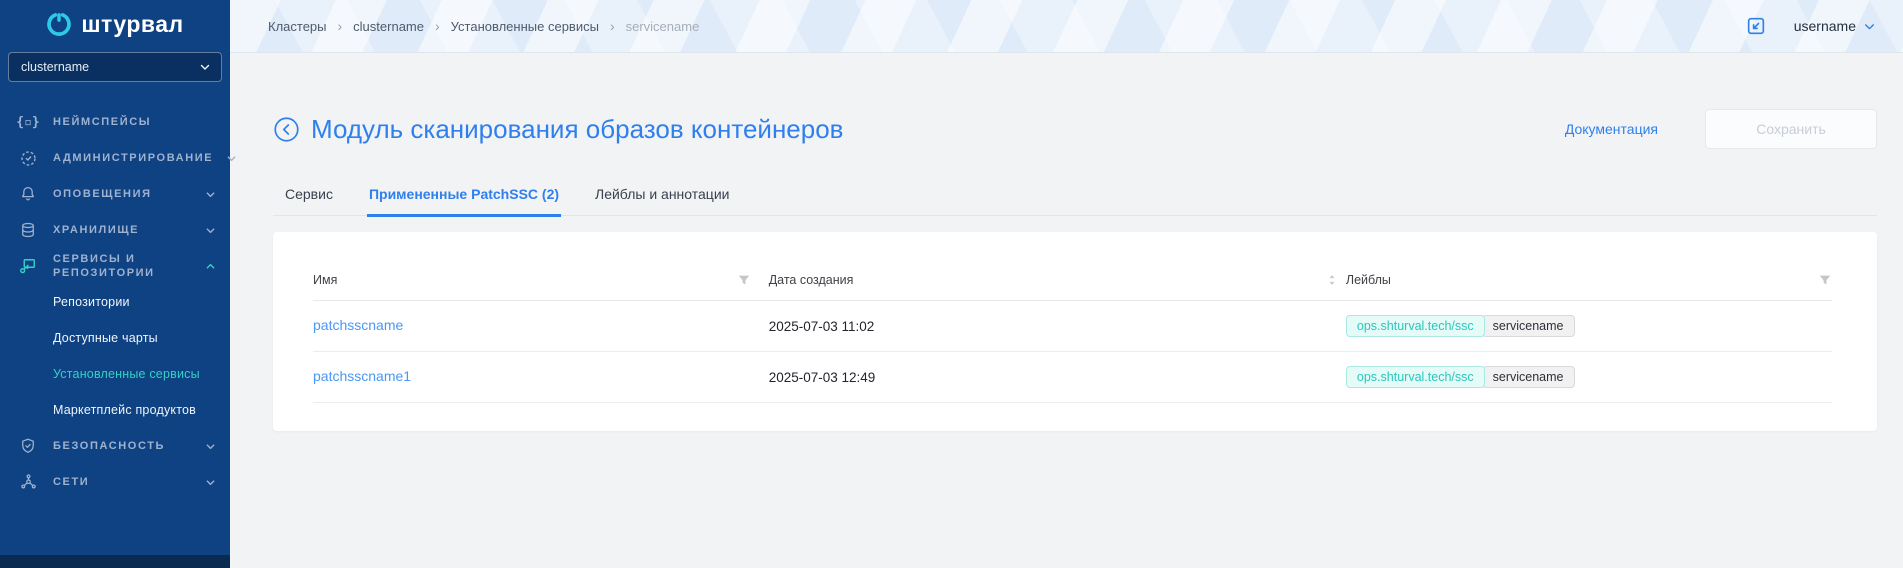 The width and height of the screenshot is (1903, 568). What do you see at coordinates (28, 230) in the screenshot?
I see `database-icon` at bounding box center [28, 230].